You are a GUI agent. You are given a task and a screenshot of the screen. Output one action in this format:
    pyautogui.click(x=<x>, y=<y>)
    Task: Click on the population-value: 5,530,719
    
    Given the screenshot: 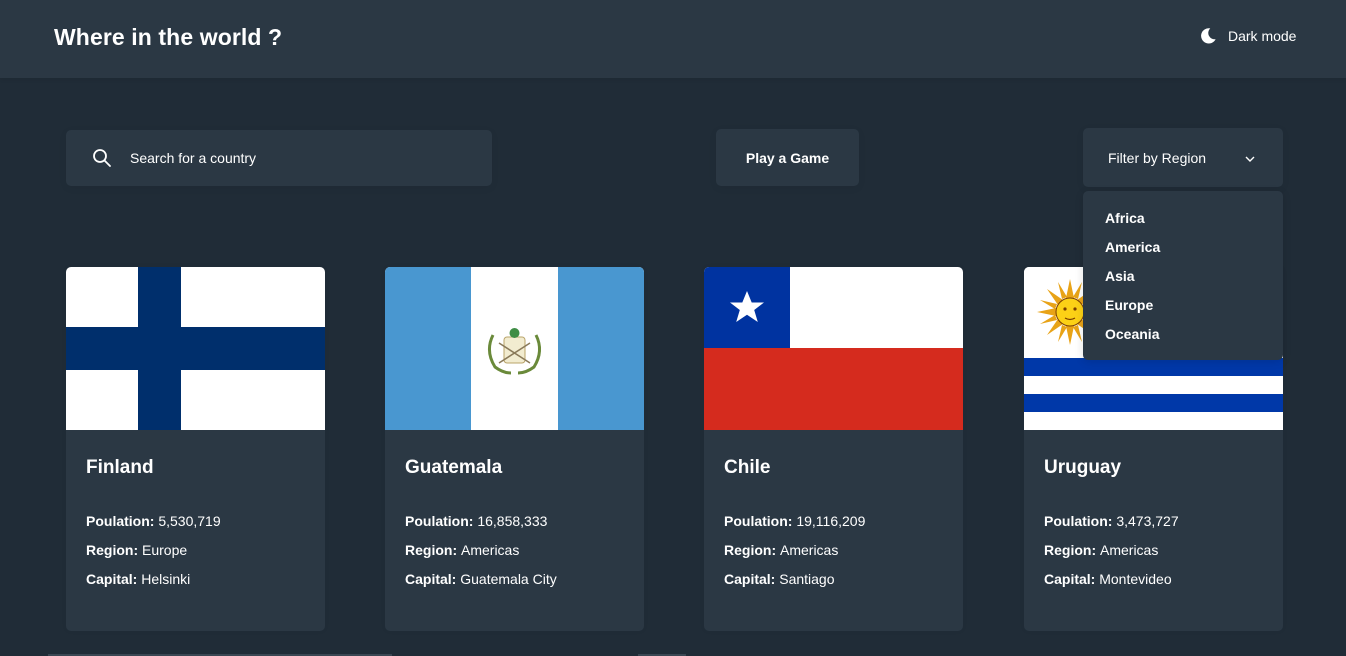 What is the action you would take?
    pyautogui.click(x=189, y=521)
    